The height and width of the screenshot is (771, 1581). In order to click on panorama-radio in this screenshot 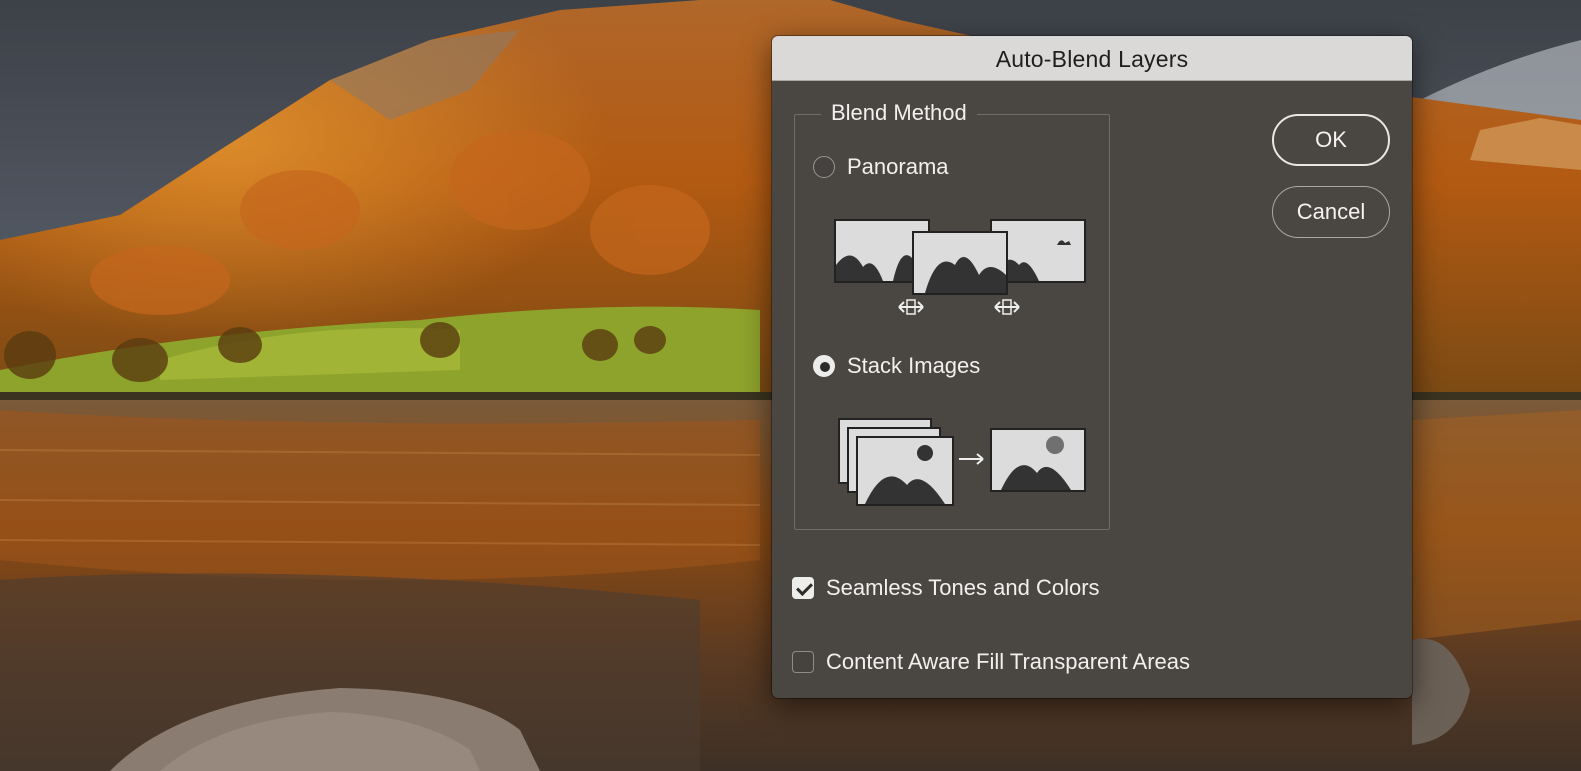, I will do `click(824, 167)`.